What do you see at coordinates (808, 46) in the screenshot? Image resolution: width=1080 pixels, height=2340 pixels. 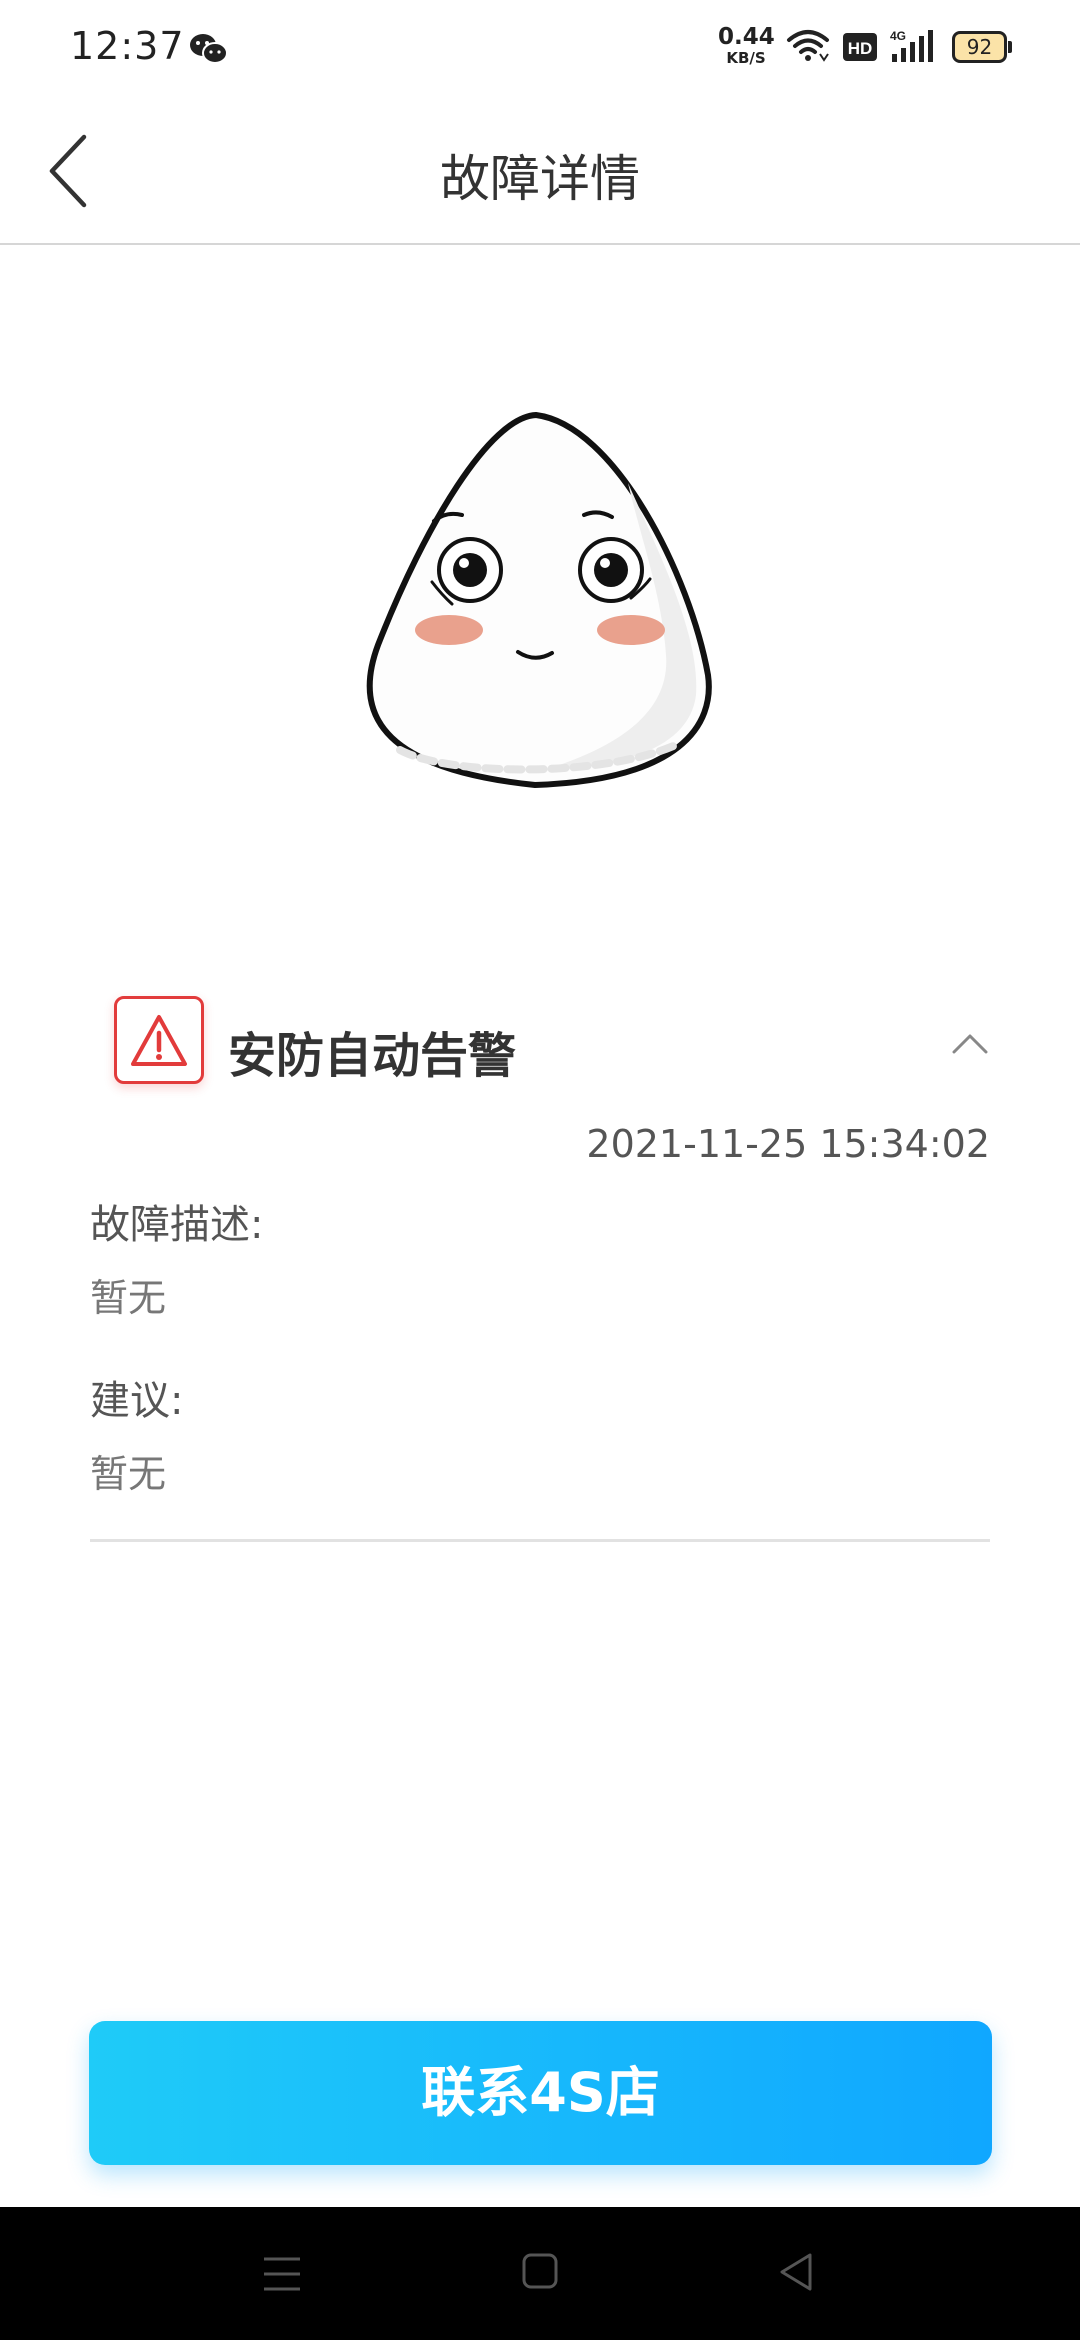 I see `wifi-icon` at bounding box center [808, 46].